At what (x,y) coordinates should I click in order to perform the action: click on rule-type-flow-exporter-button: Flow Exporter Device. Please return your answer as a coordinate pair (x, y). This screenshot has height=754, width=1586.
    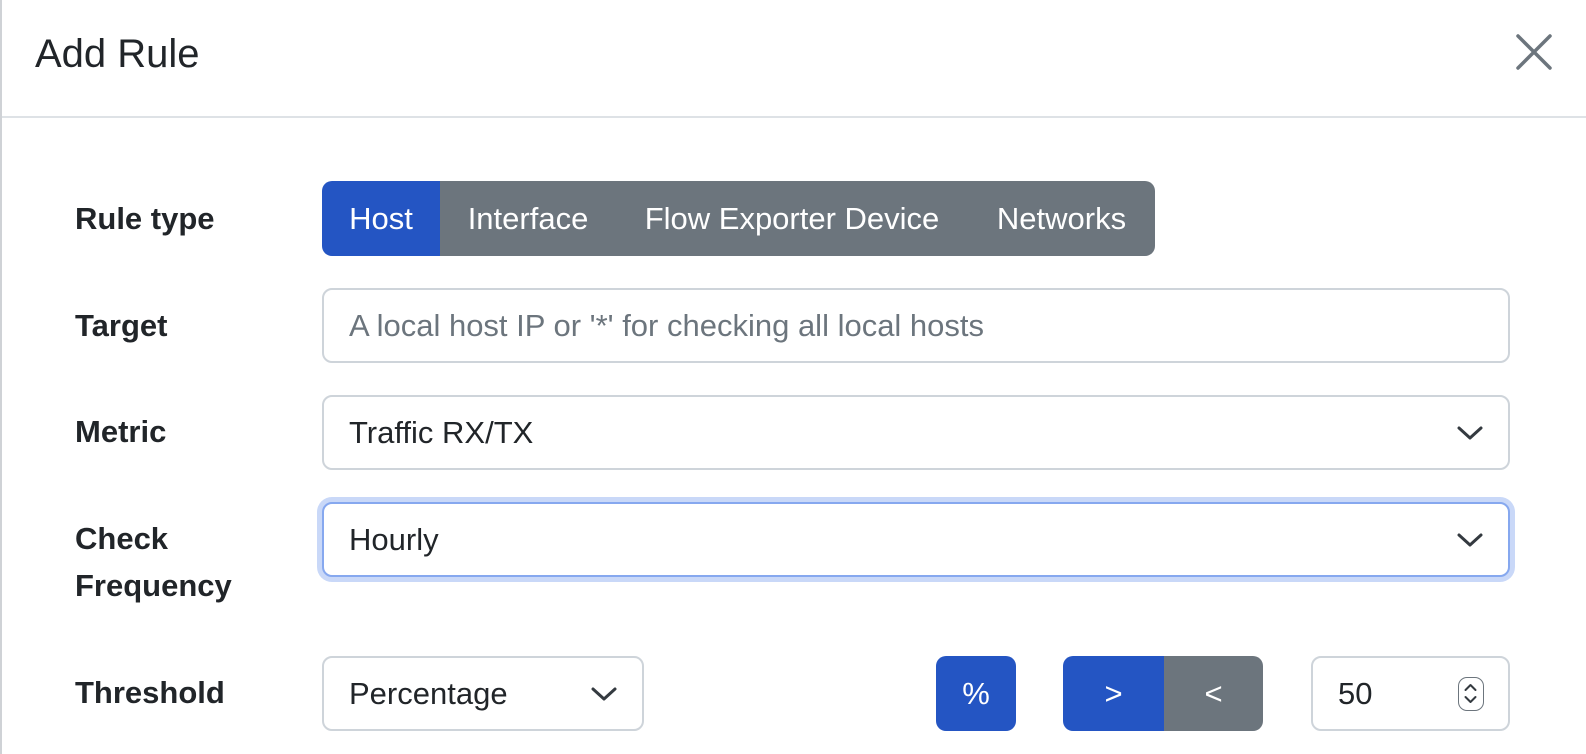
    Looking at the image, I should click on (792, 218).